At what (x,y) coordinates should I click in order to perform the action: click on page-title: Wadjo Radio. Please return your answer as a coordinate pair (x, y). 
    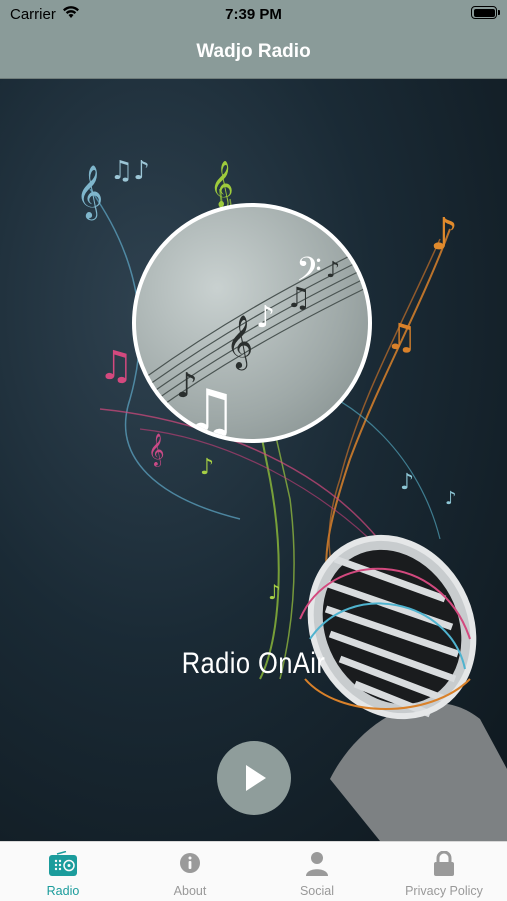
    Looking at the image, I should click on (253, 51).